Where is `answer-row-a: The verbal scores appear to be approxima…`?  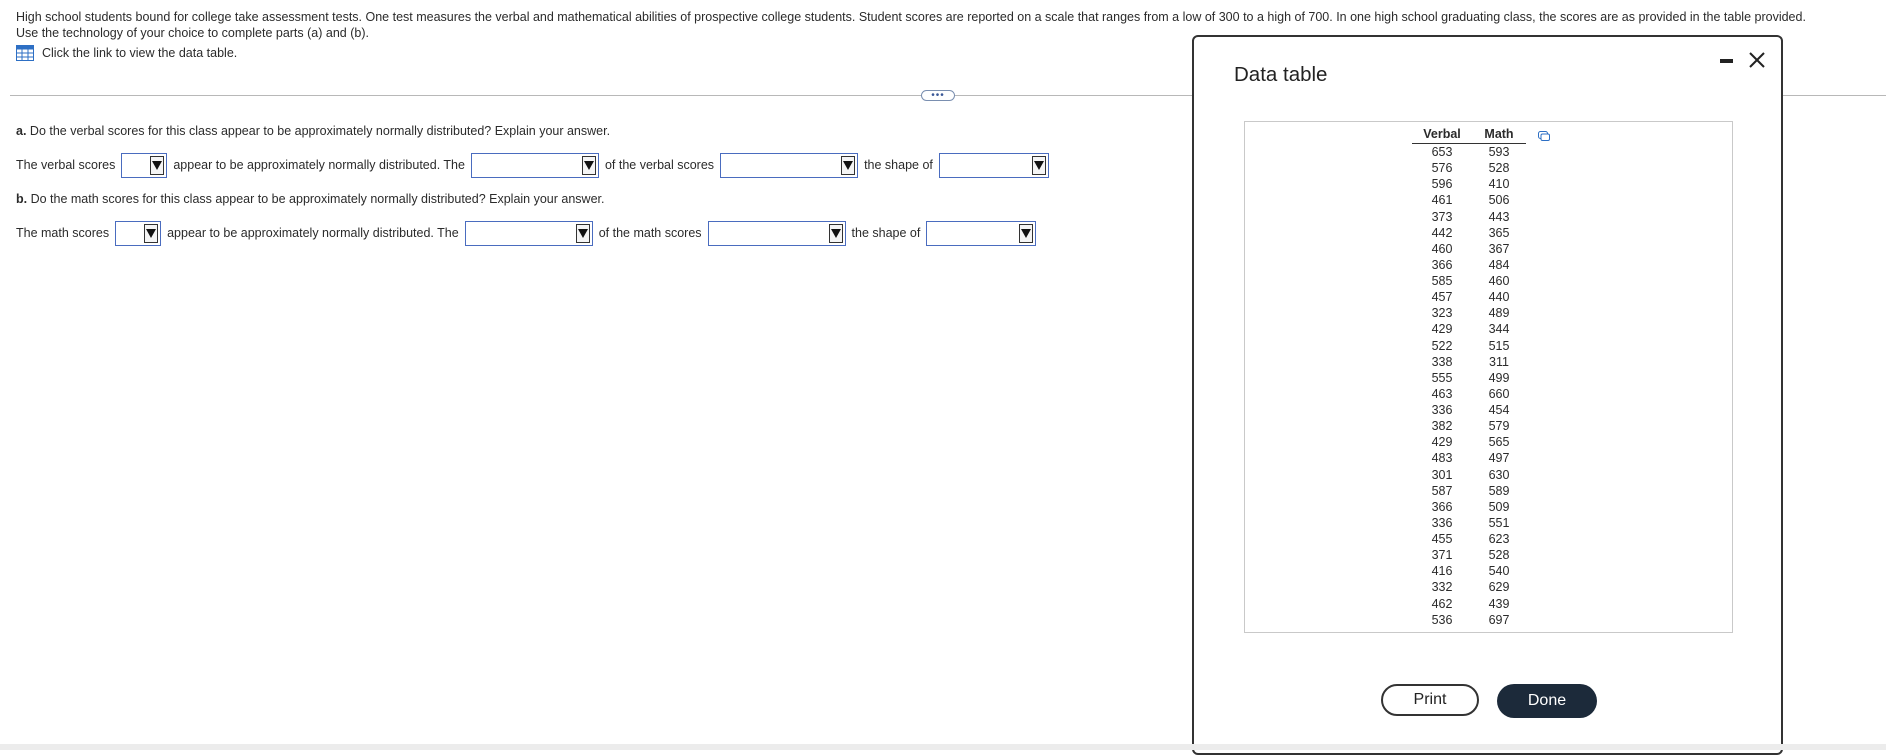 answer-row-a: The verbal scores appear to be approxima… is located at coordinates (535, 165).